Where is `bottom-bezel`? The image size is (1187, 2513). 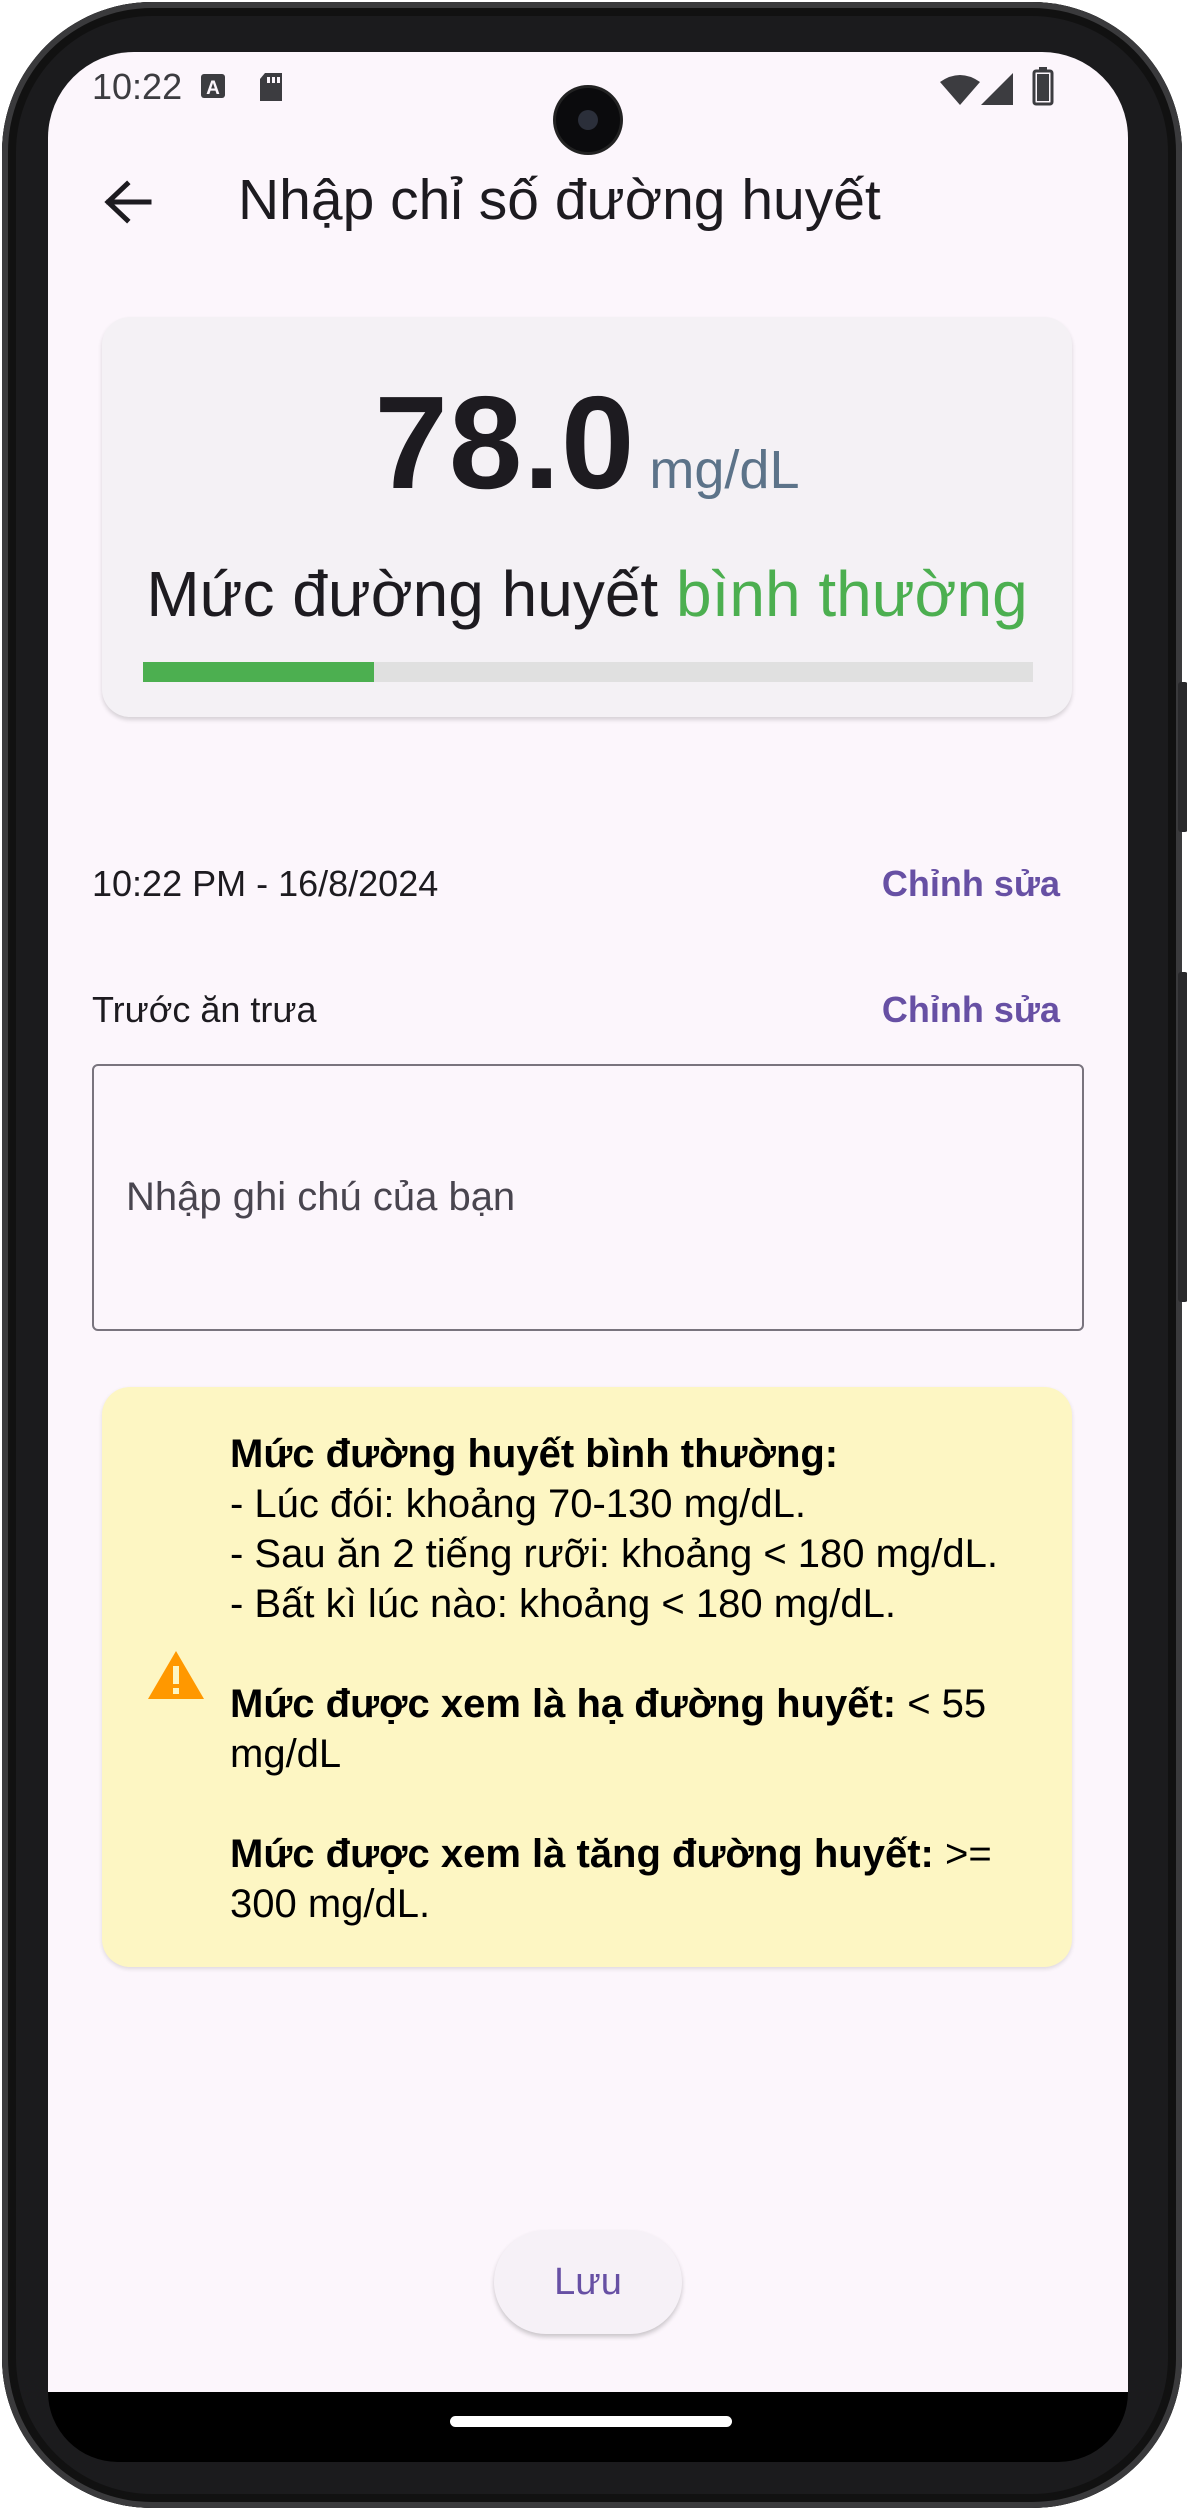 bottom-bezel is located at coordinates (588, 2427).